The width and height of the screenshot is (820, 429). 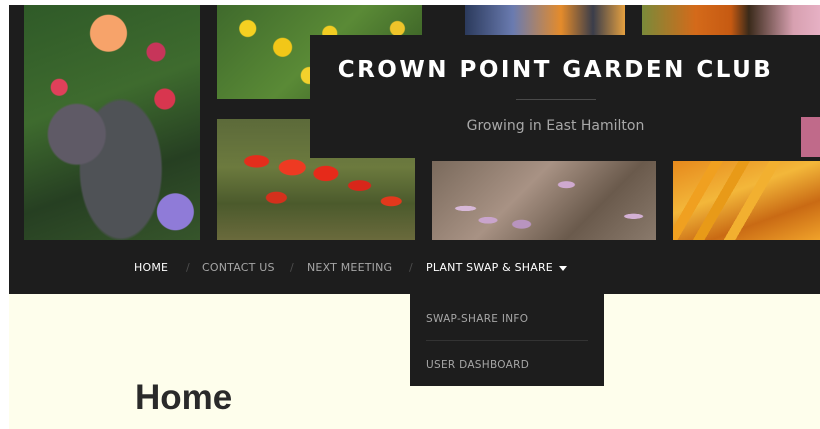 What do you see at coordinates (477, 365) in the screenshot?
I see `dropdown-item-user-dashboard: USER DASHBOARD` at bounding box center [477, 365].